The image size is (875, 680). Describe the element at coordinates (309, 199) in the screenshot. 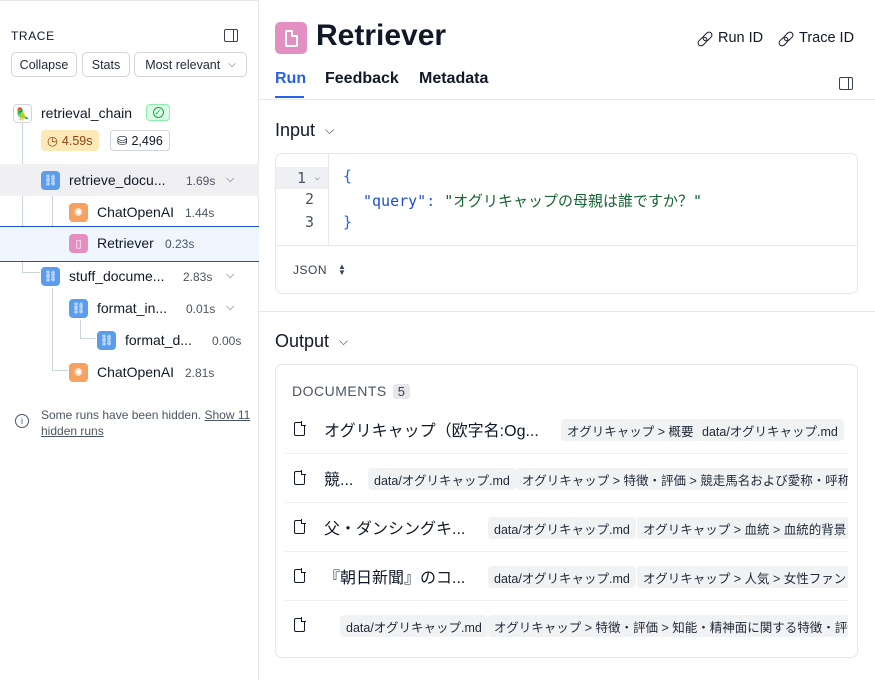

I see `line-number: 2` at that location.